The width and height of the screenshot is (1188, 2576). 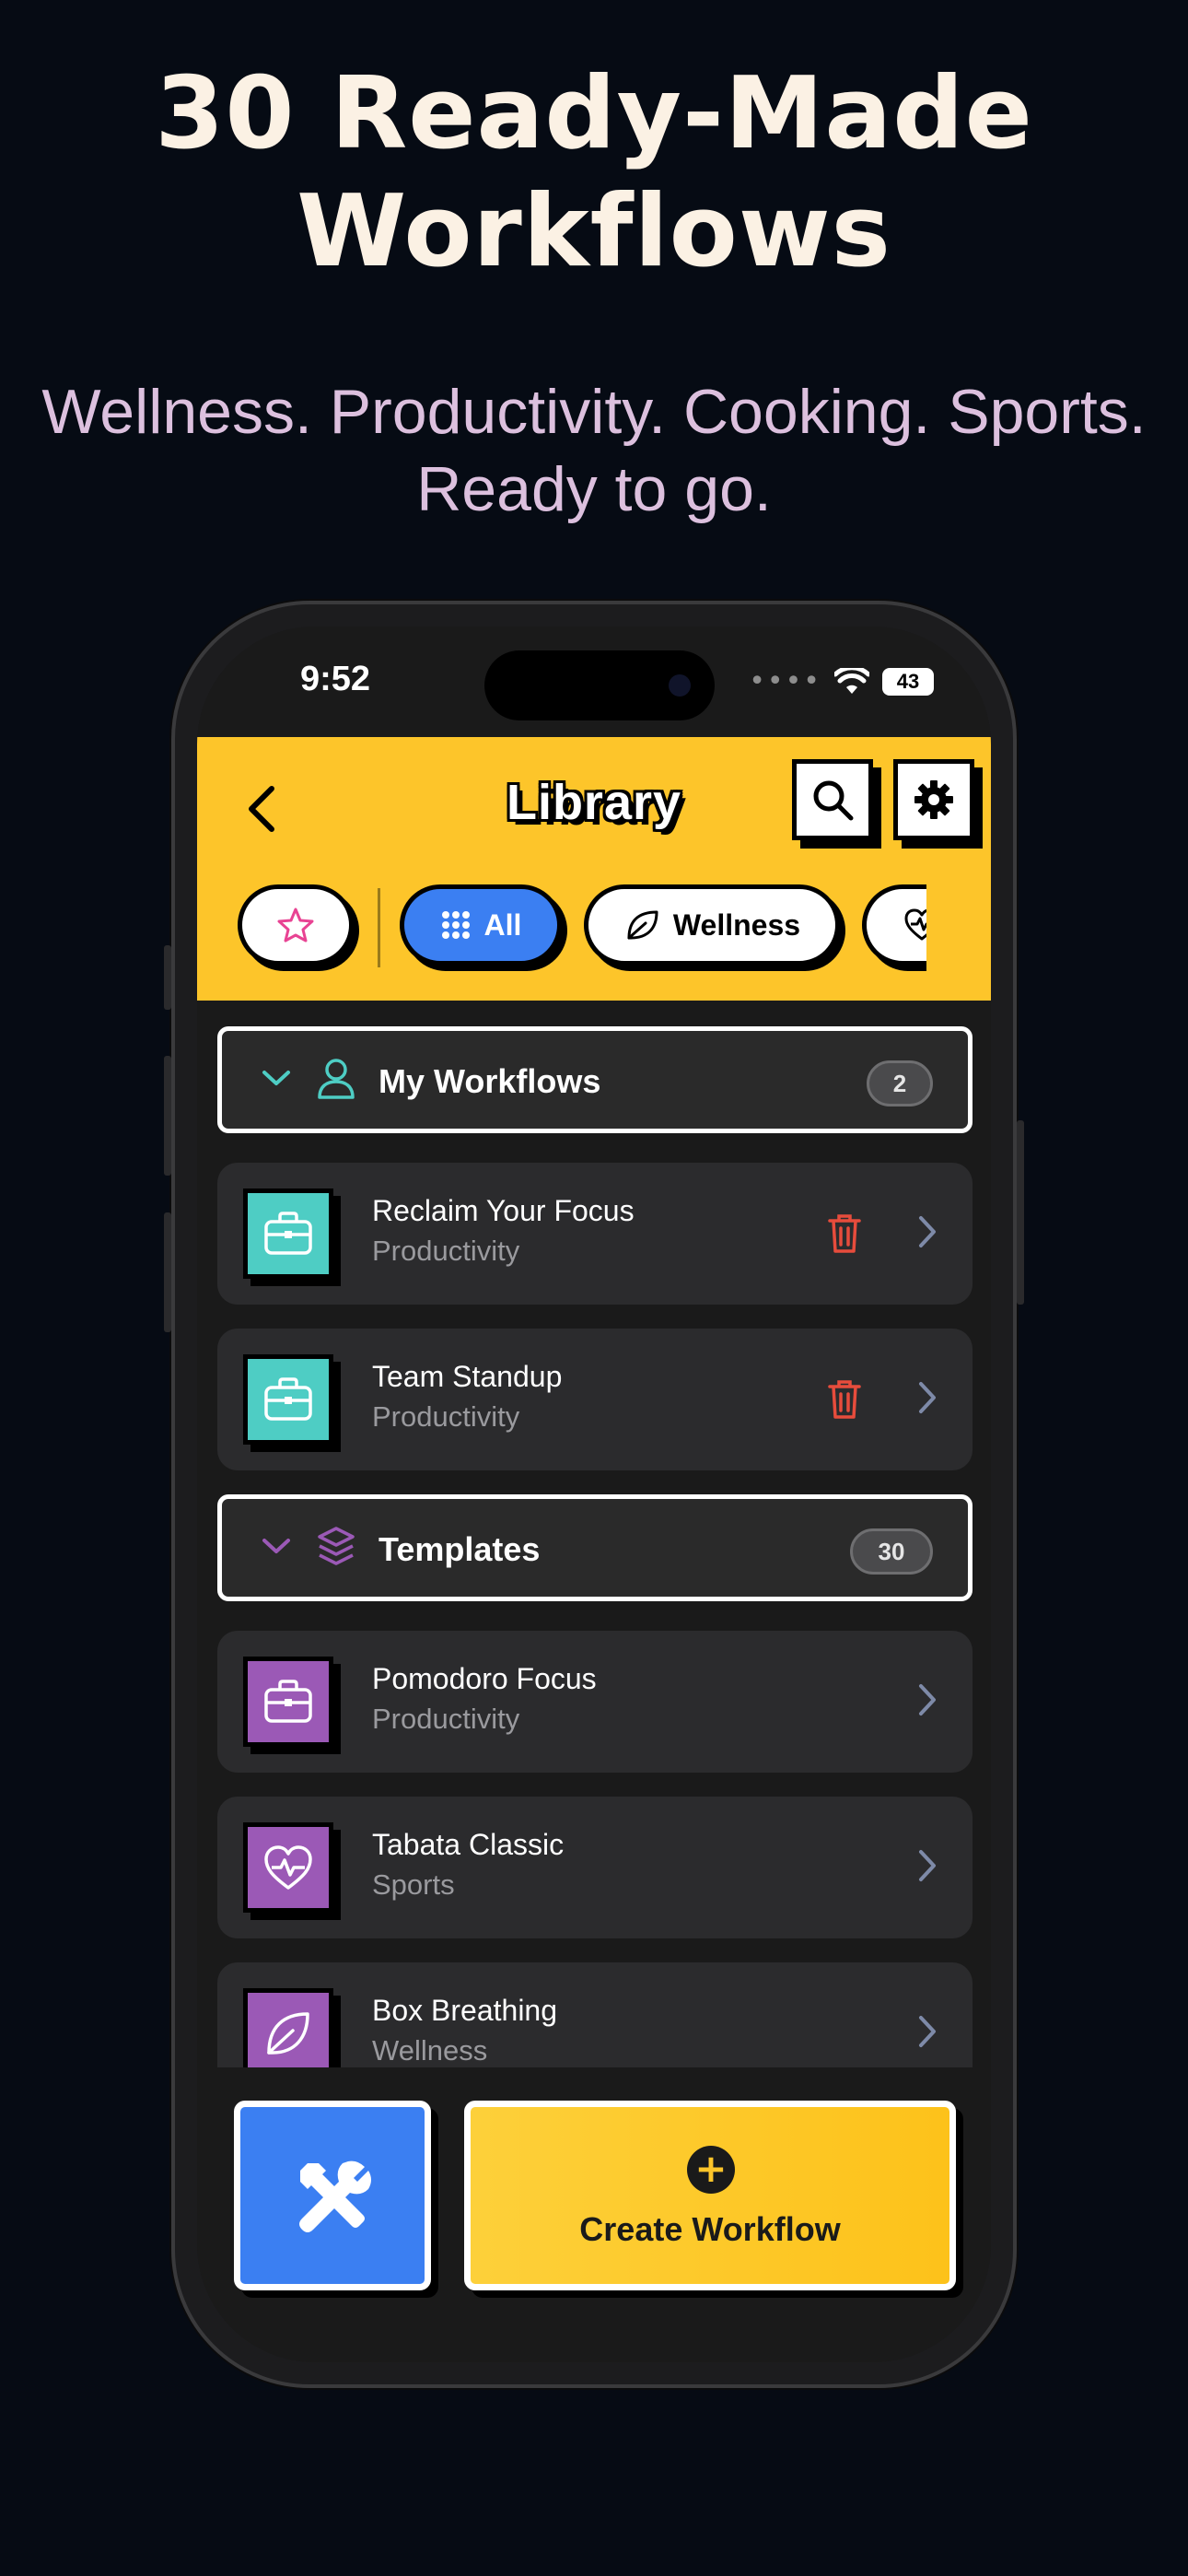 I want to click on filter-chip-wellness-label: Wellness, so click(x=736, y=924).